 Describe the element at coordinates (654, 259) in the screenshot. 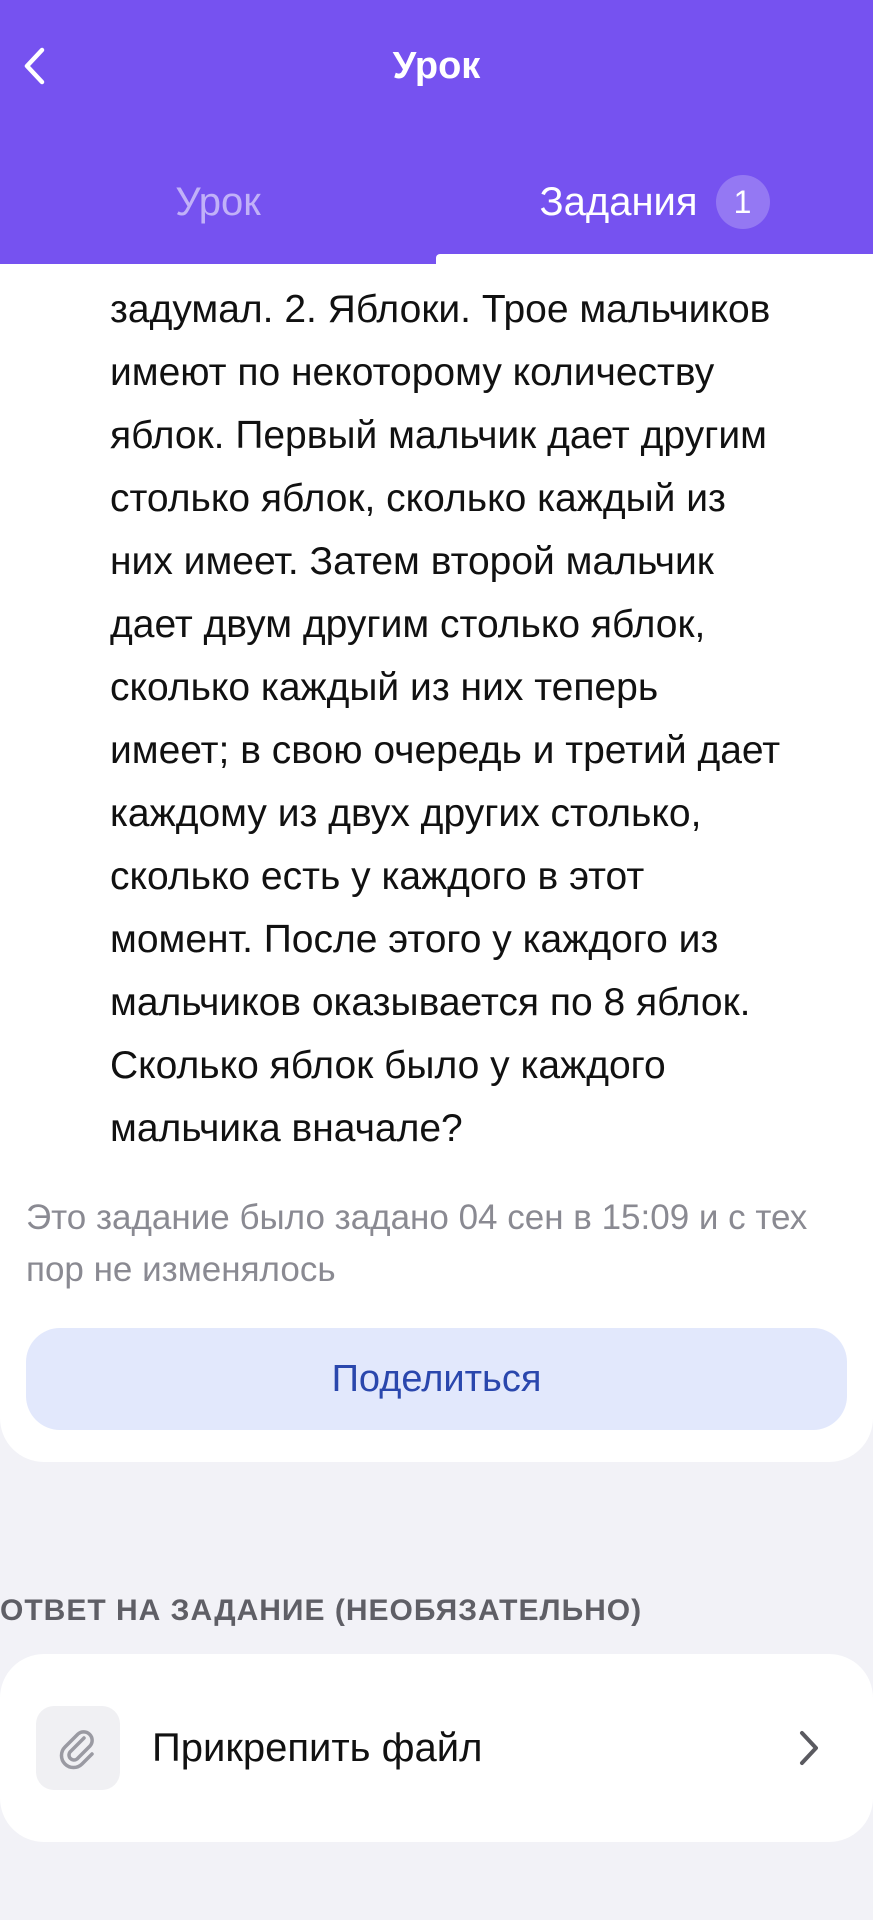

I see `active-tab-indicator` at that location.